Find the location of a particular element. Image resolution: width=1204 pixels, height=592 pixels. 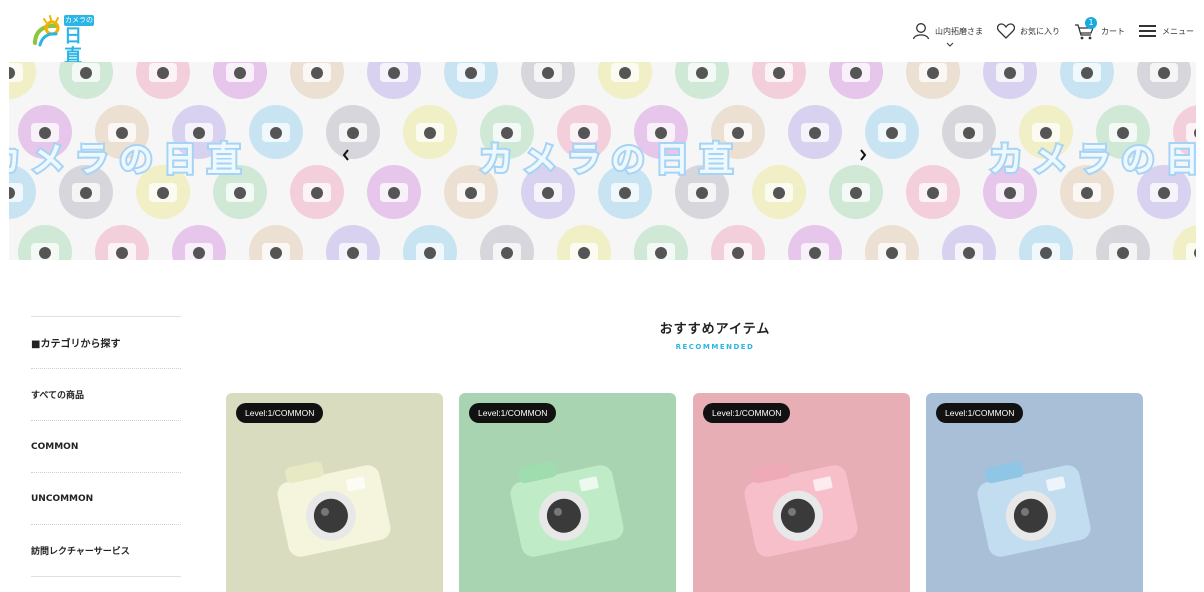

category-item-common: COMMON is located at coordinates (106, 446).